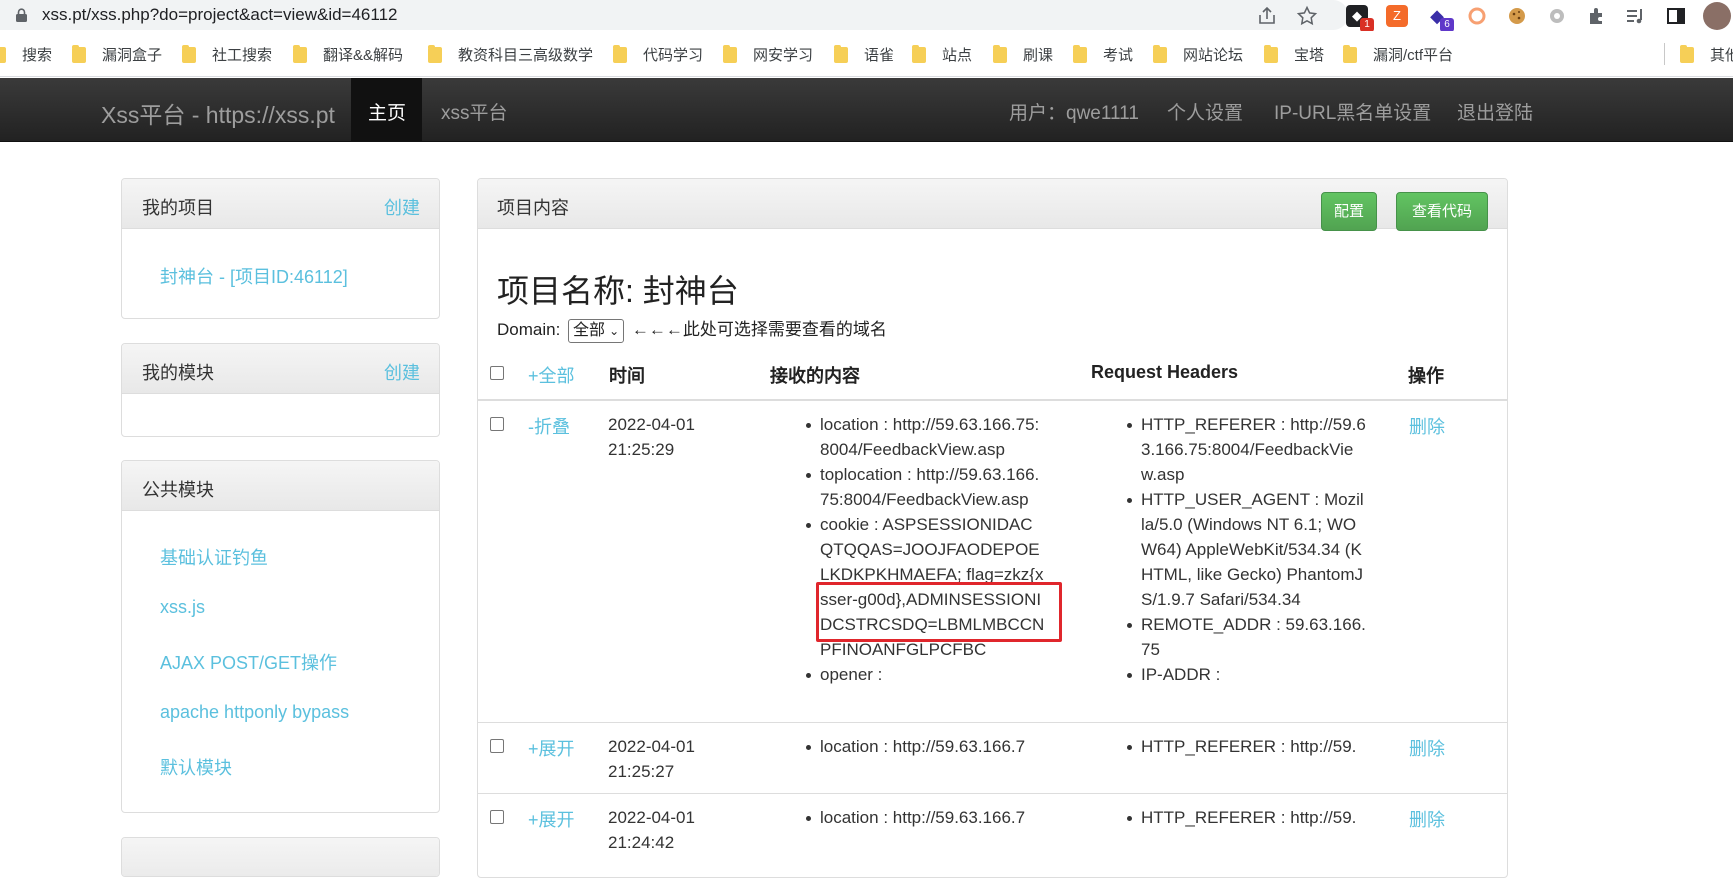 The image size is (1733, 878). Describe the element at coordinates (280, 248) in the screenshot. I see `my-projects-panel: 我的项目 创建 封神台 - [项目ID:46112]` at that location.